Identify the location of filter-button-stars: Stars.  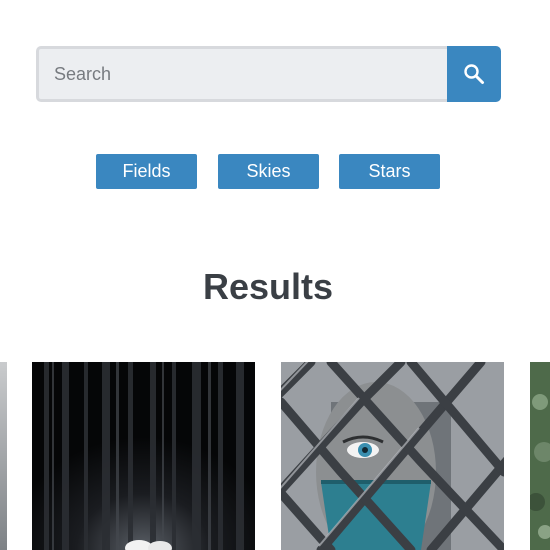
(389, 171).